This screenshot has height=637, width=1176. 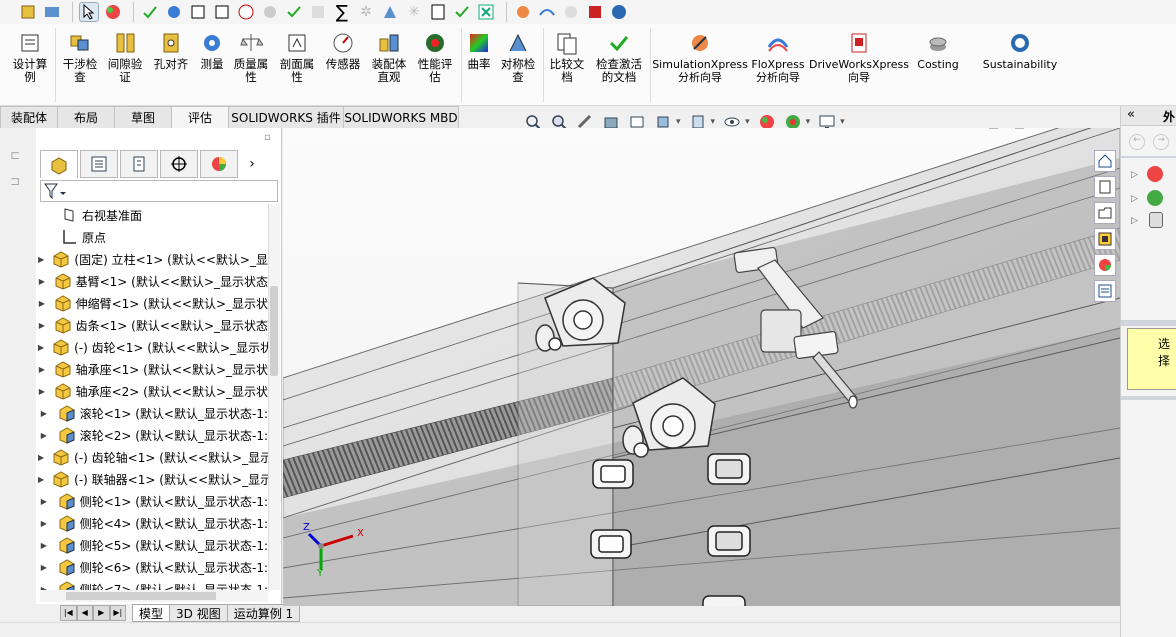 I want to click on appearance-icon, so click(x=113, y=12).